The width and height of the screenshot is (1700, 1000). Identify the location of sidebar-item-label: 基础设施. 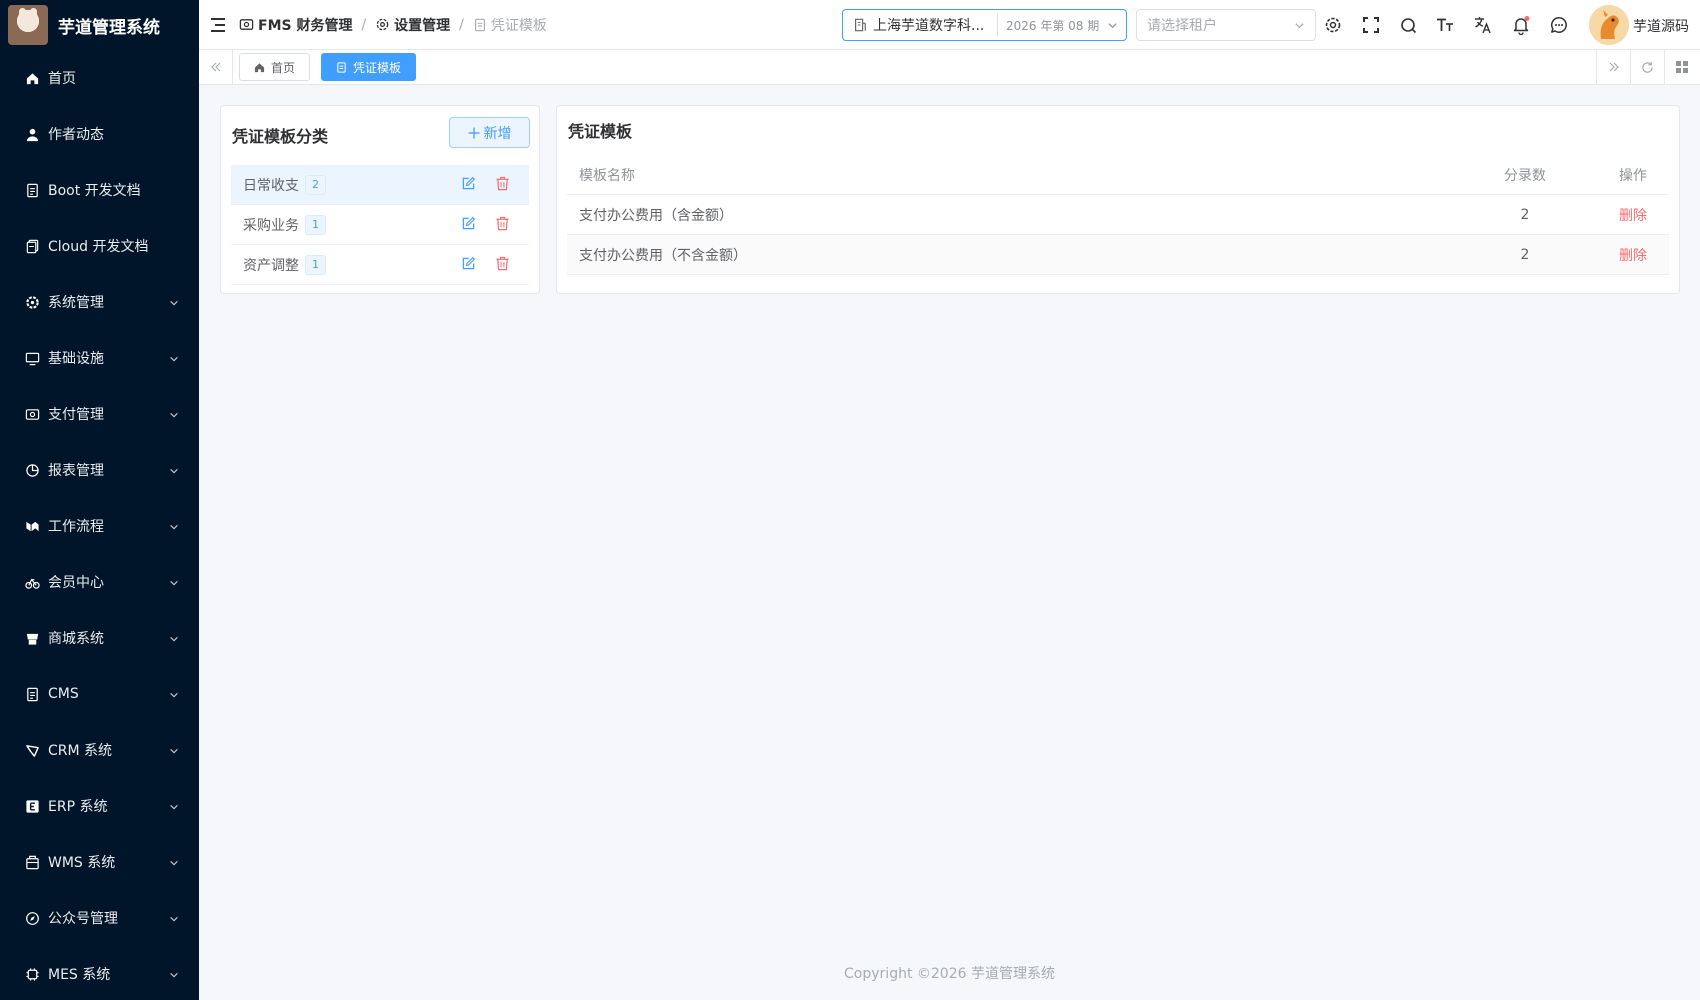
(76, 359).